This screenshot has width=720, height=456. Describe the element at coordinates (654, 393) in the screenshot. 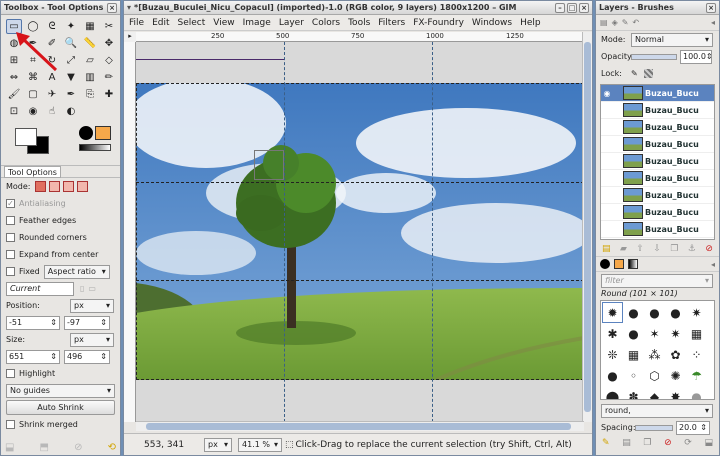

I see `diamond-brush-icon: ◆` at that location.